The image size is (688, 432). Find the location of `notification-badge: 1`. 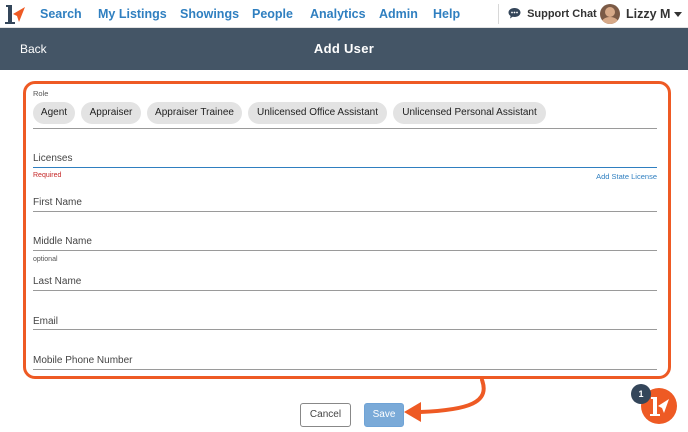

notification-badge: 1 is located at coordinates (641, 394).